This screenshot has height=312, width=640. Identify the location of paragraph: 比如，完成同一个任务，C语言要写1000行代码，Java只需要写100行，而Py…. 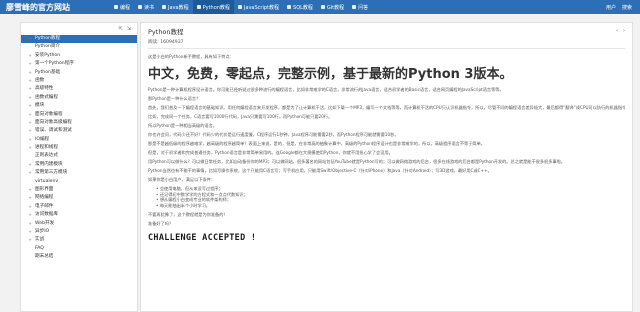
(240, 116).